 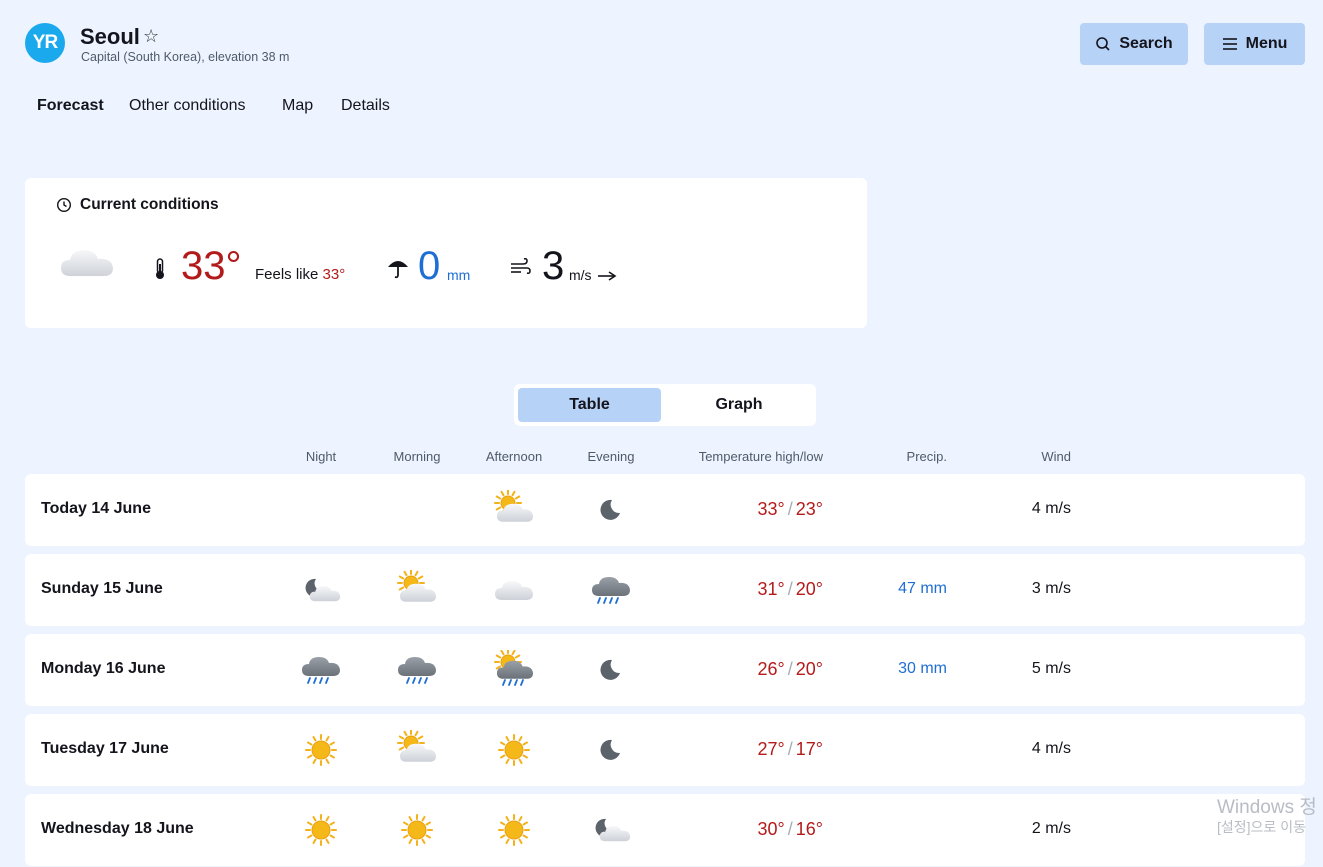 I want to click on column-evening: Evening, so click(x=611, y=456).